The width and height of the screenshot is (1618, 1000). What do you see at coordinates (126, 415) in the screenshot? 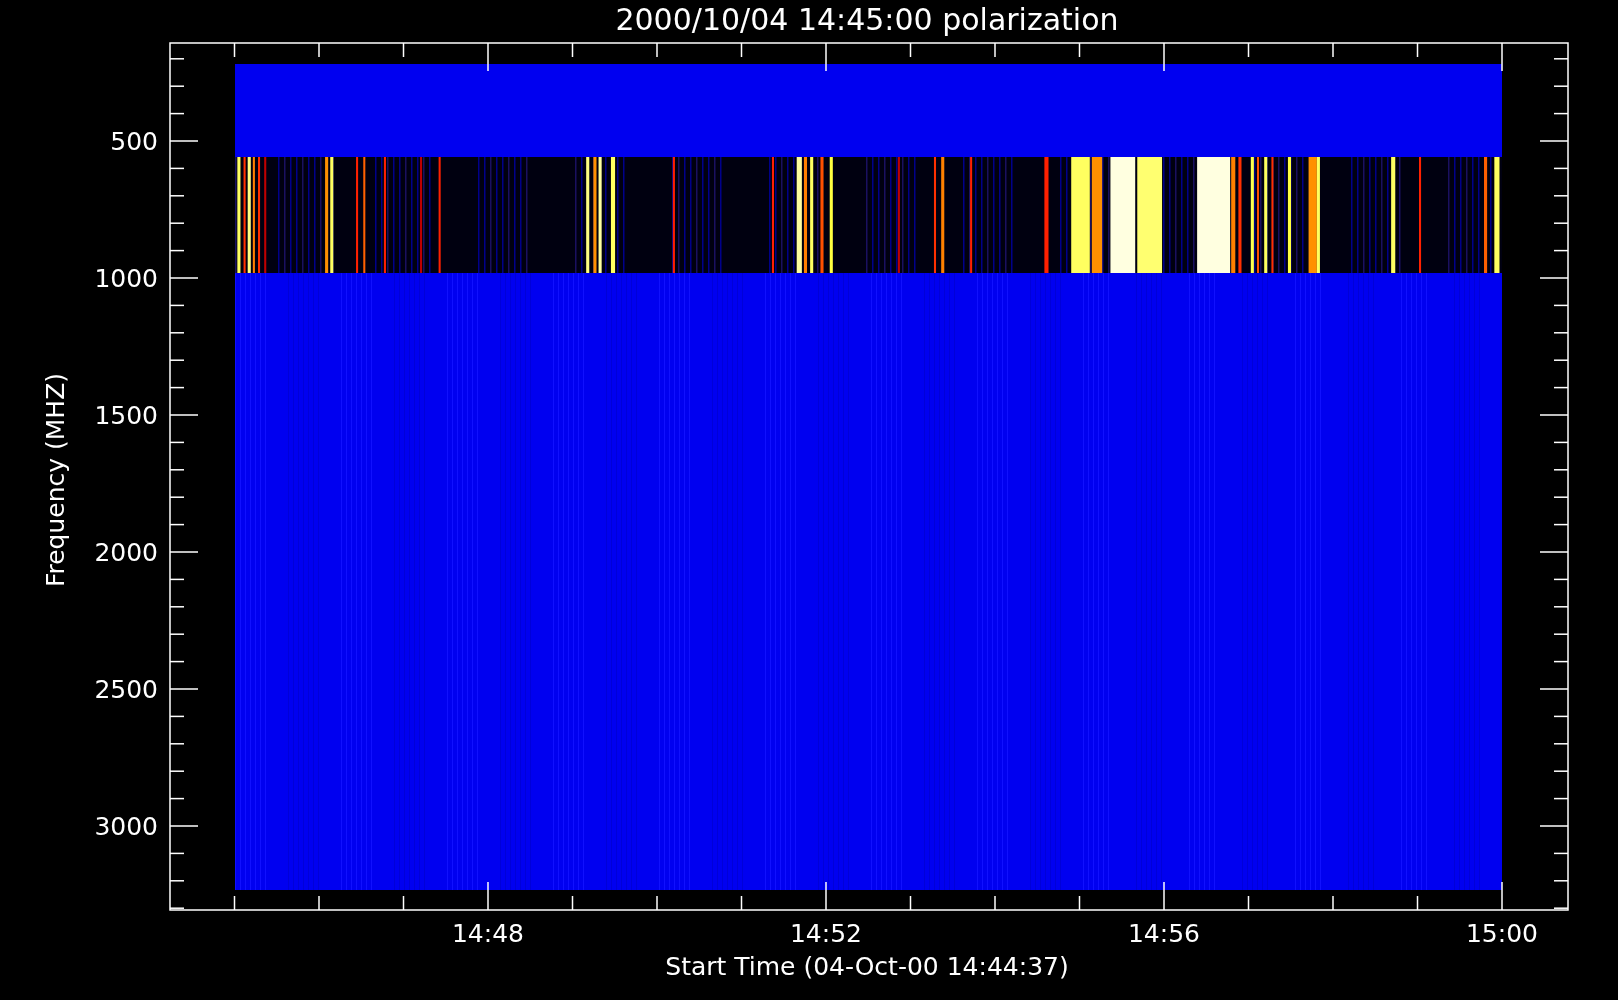
I see `y-tick-label: 1500` at bounding box center [126, 415].